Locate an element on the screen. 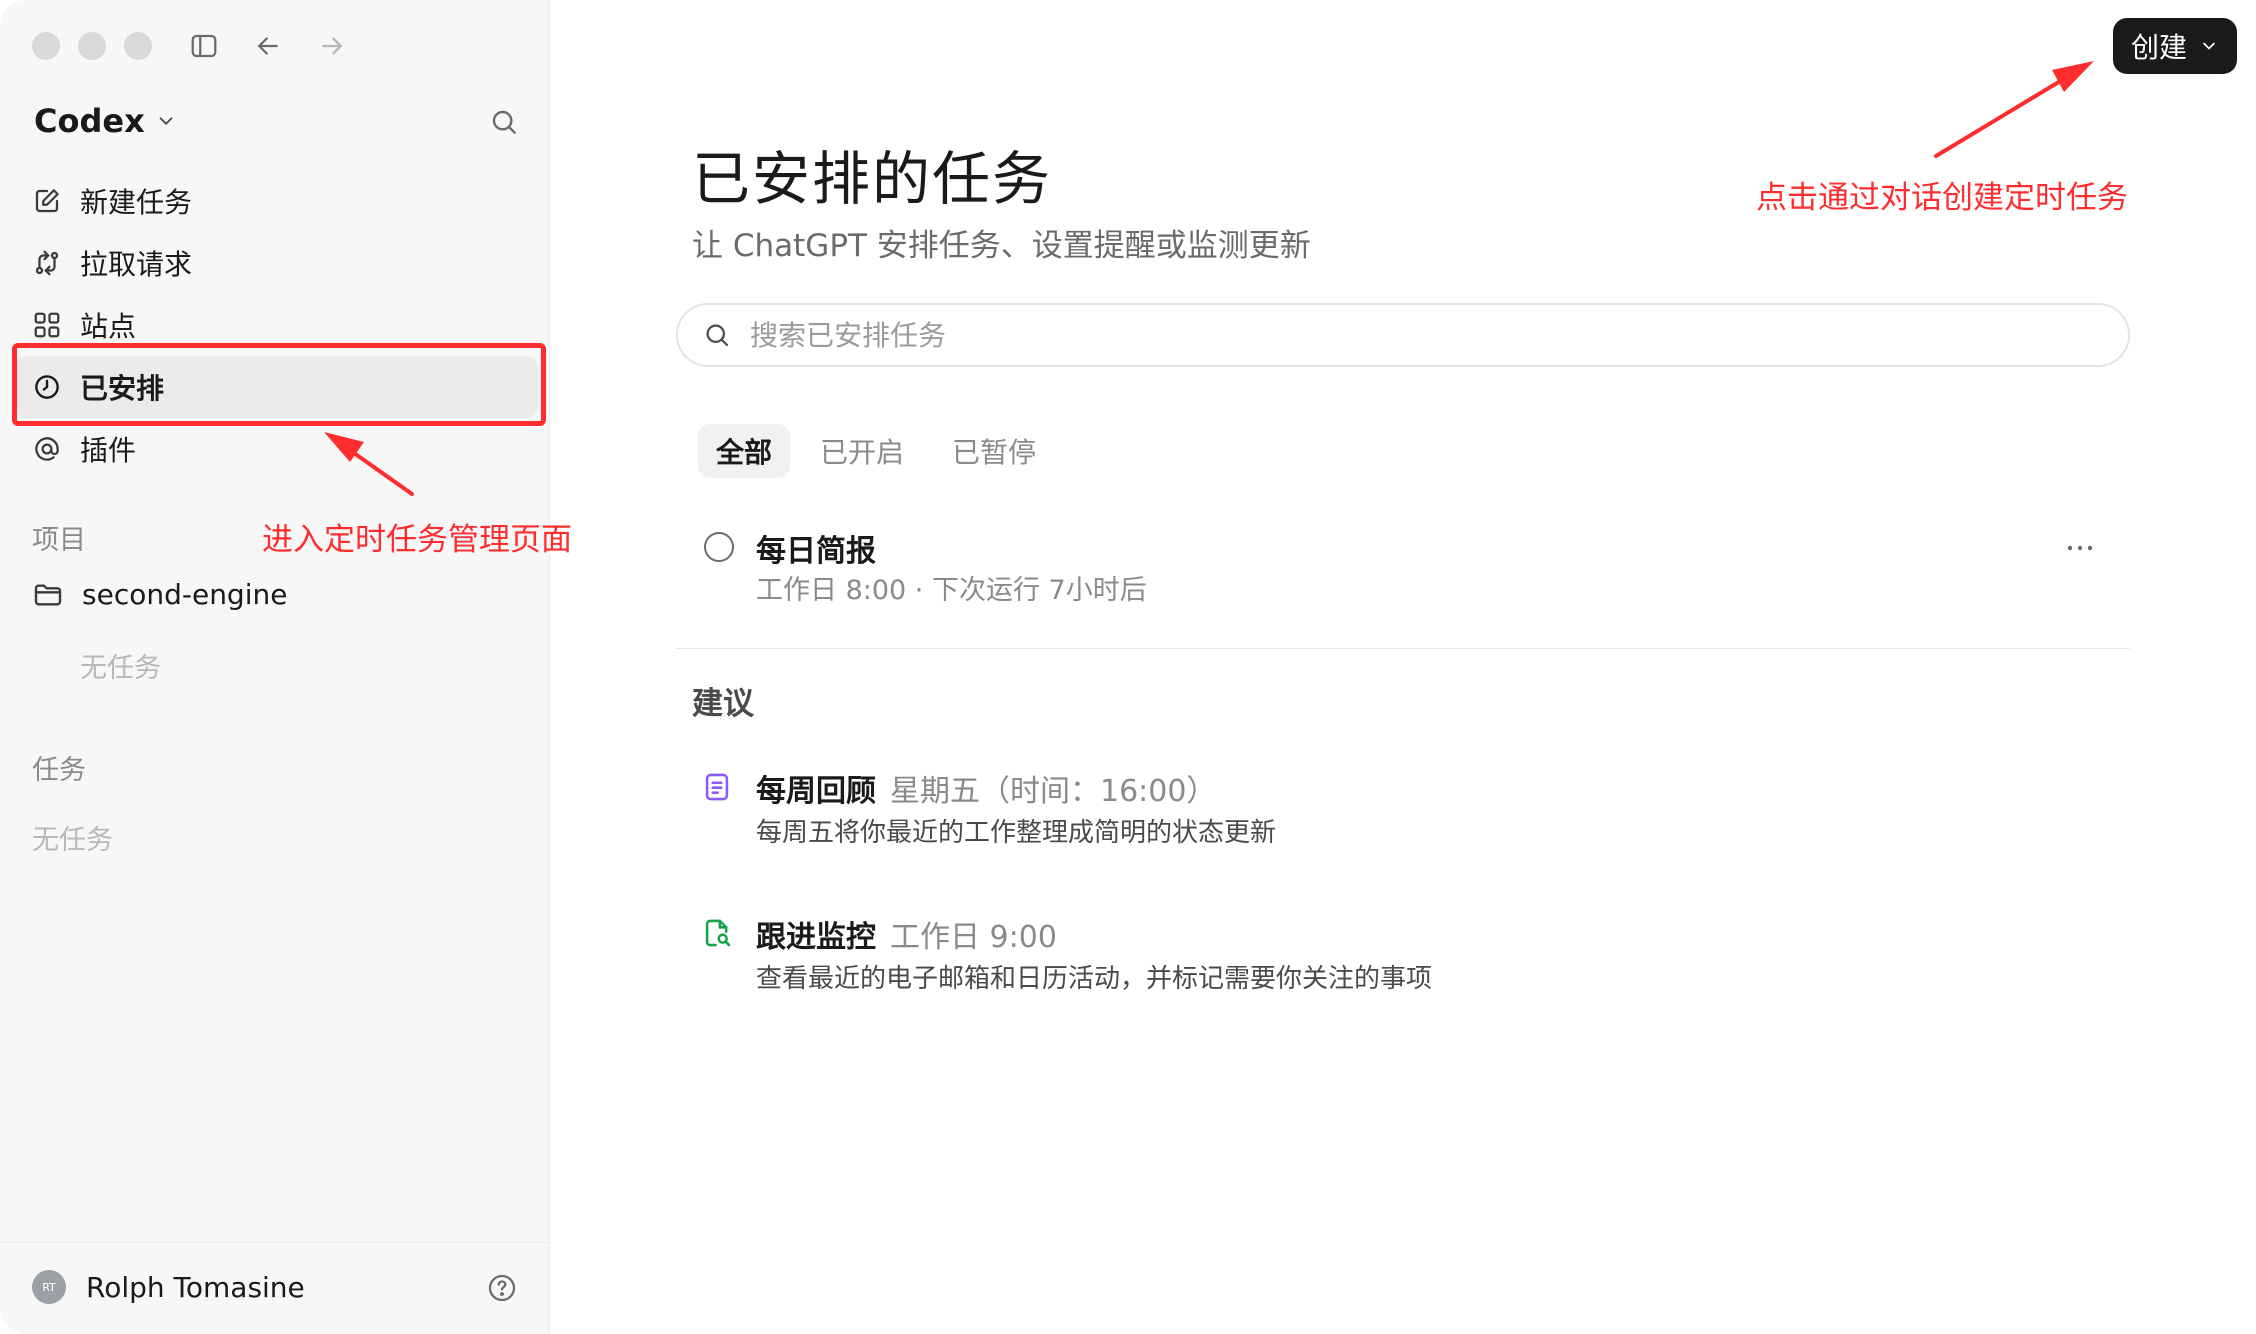  file-search-icon is located at coordinates (718, 933).